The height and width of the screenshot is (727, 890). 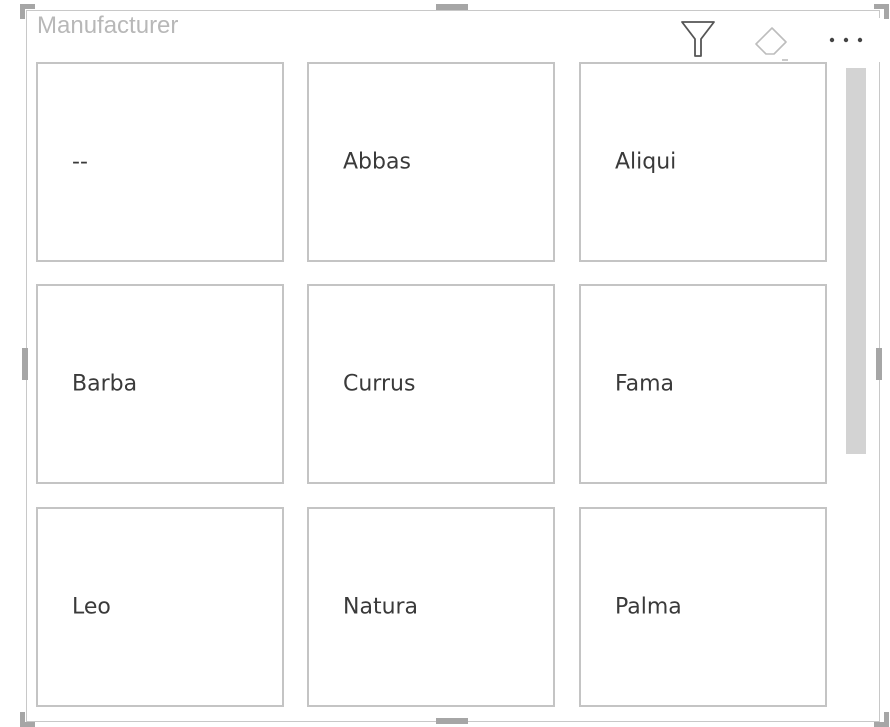 I want to click on more-options-icon, so click(x=848, y=40).